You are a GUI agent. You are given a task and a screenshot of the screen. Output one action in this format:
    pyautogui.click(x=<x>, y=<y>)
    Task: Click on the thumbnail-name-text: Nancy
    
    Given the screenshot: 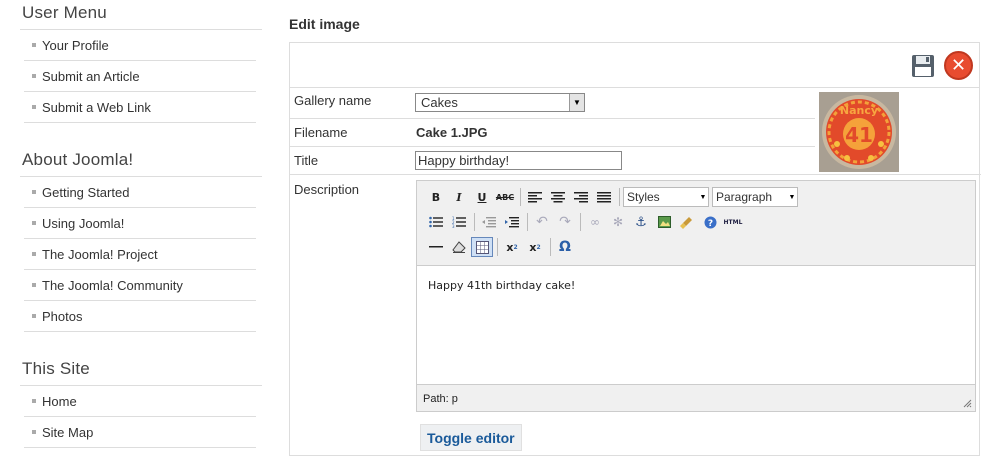 What is the action you would take?
    pyautogui.click(x=859, y=110)
    